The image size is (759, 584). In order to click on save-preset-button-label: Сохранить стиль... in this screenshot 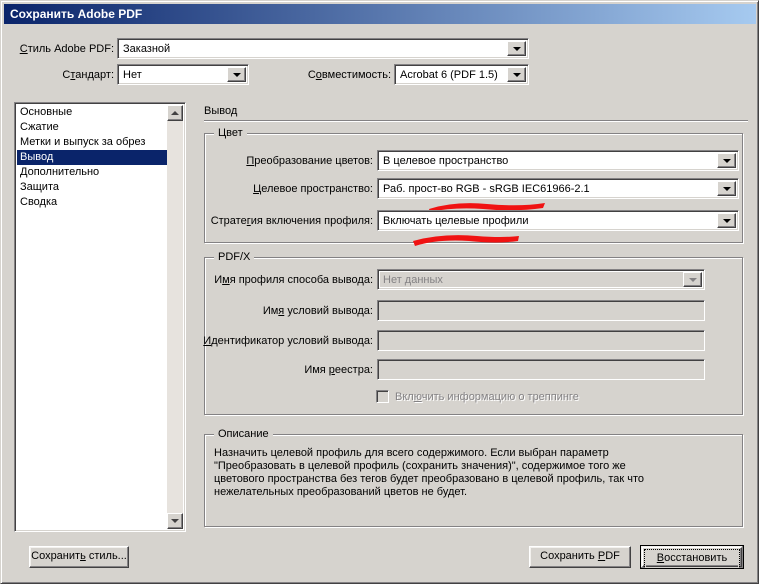, I will do `click(79, 556)`.